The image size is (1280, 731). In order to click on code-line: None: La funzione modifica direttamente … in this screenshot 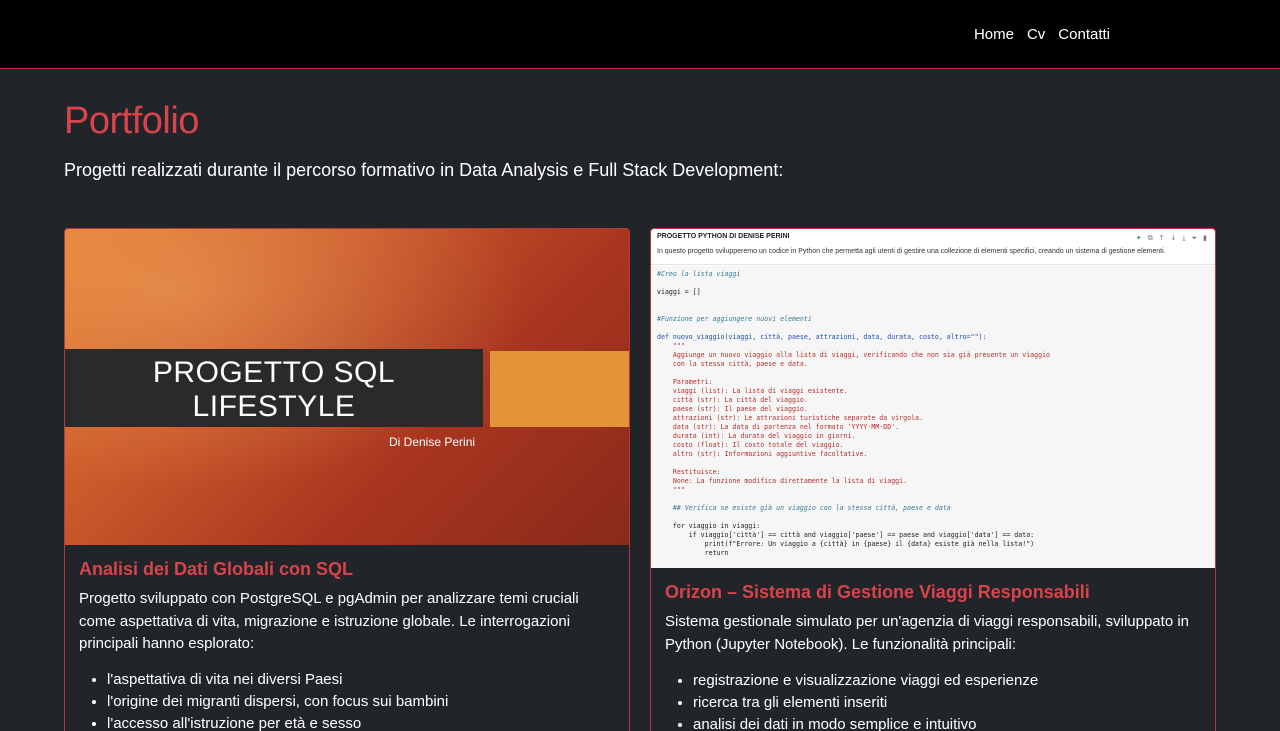, I will do `click(782, 481)`.